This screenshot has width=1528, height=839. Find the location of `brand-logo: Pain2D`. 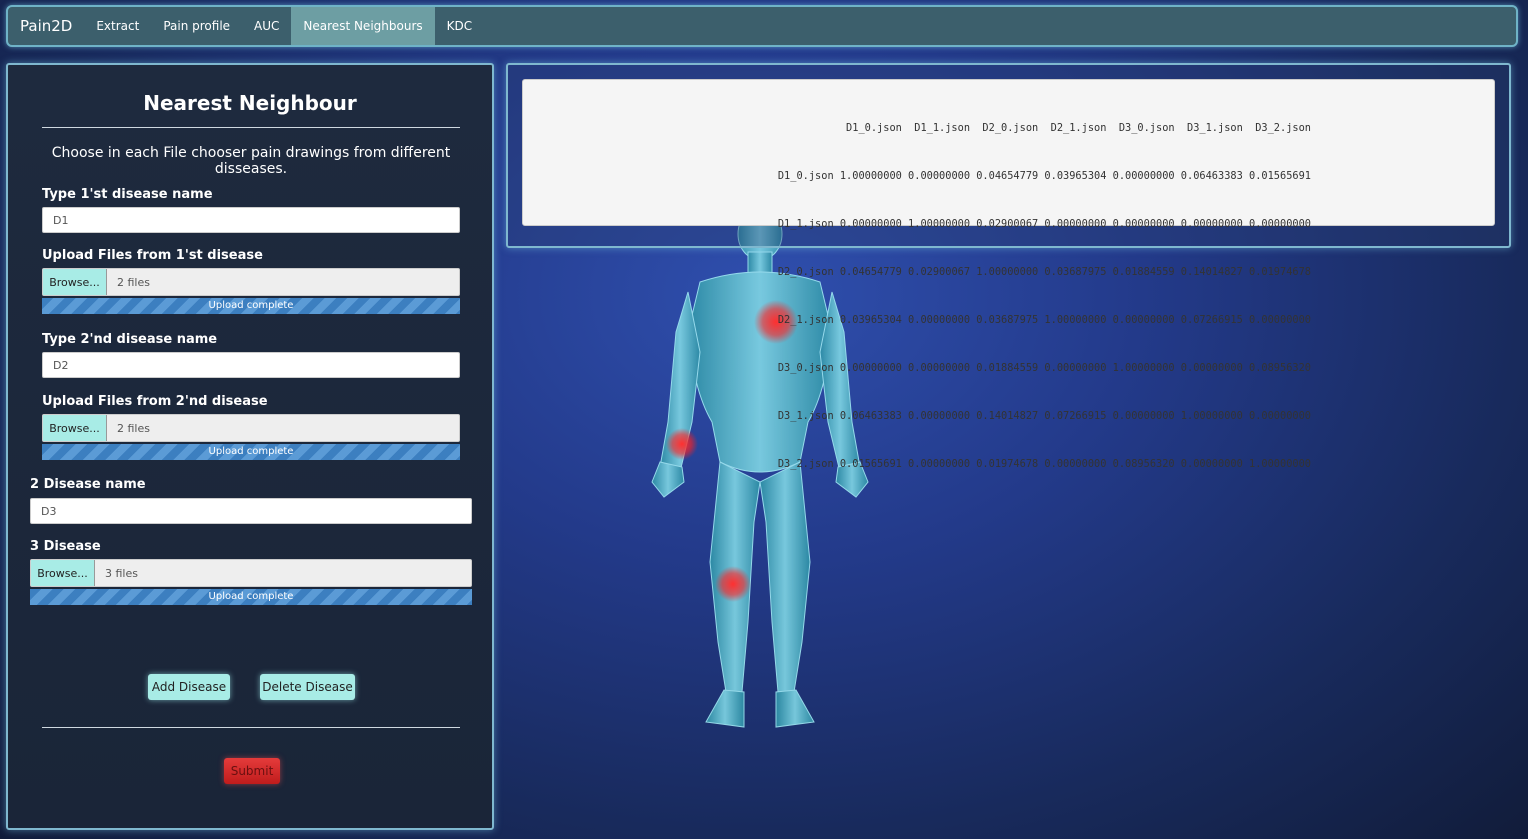

brand-logo: Pain2D is located at coordinates (46, 26).